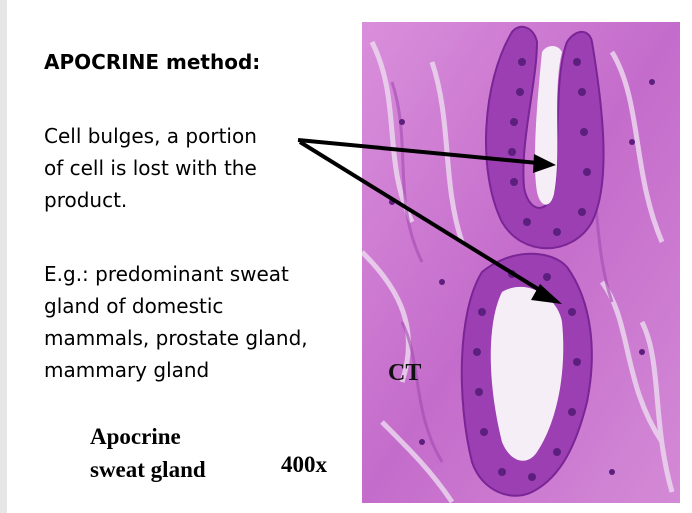 The image size is (692, 513). Describe the element at coordinates (418, 151) in the screenshot. I see `arrow-to-upper-gland` at that location.